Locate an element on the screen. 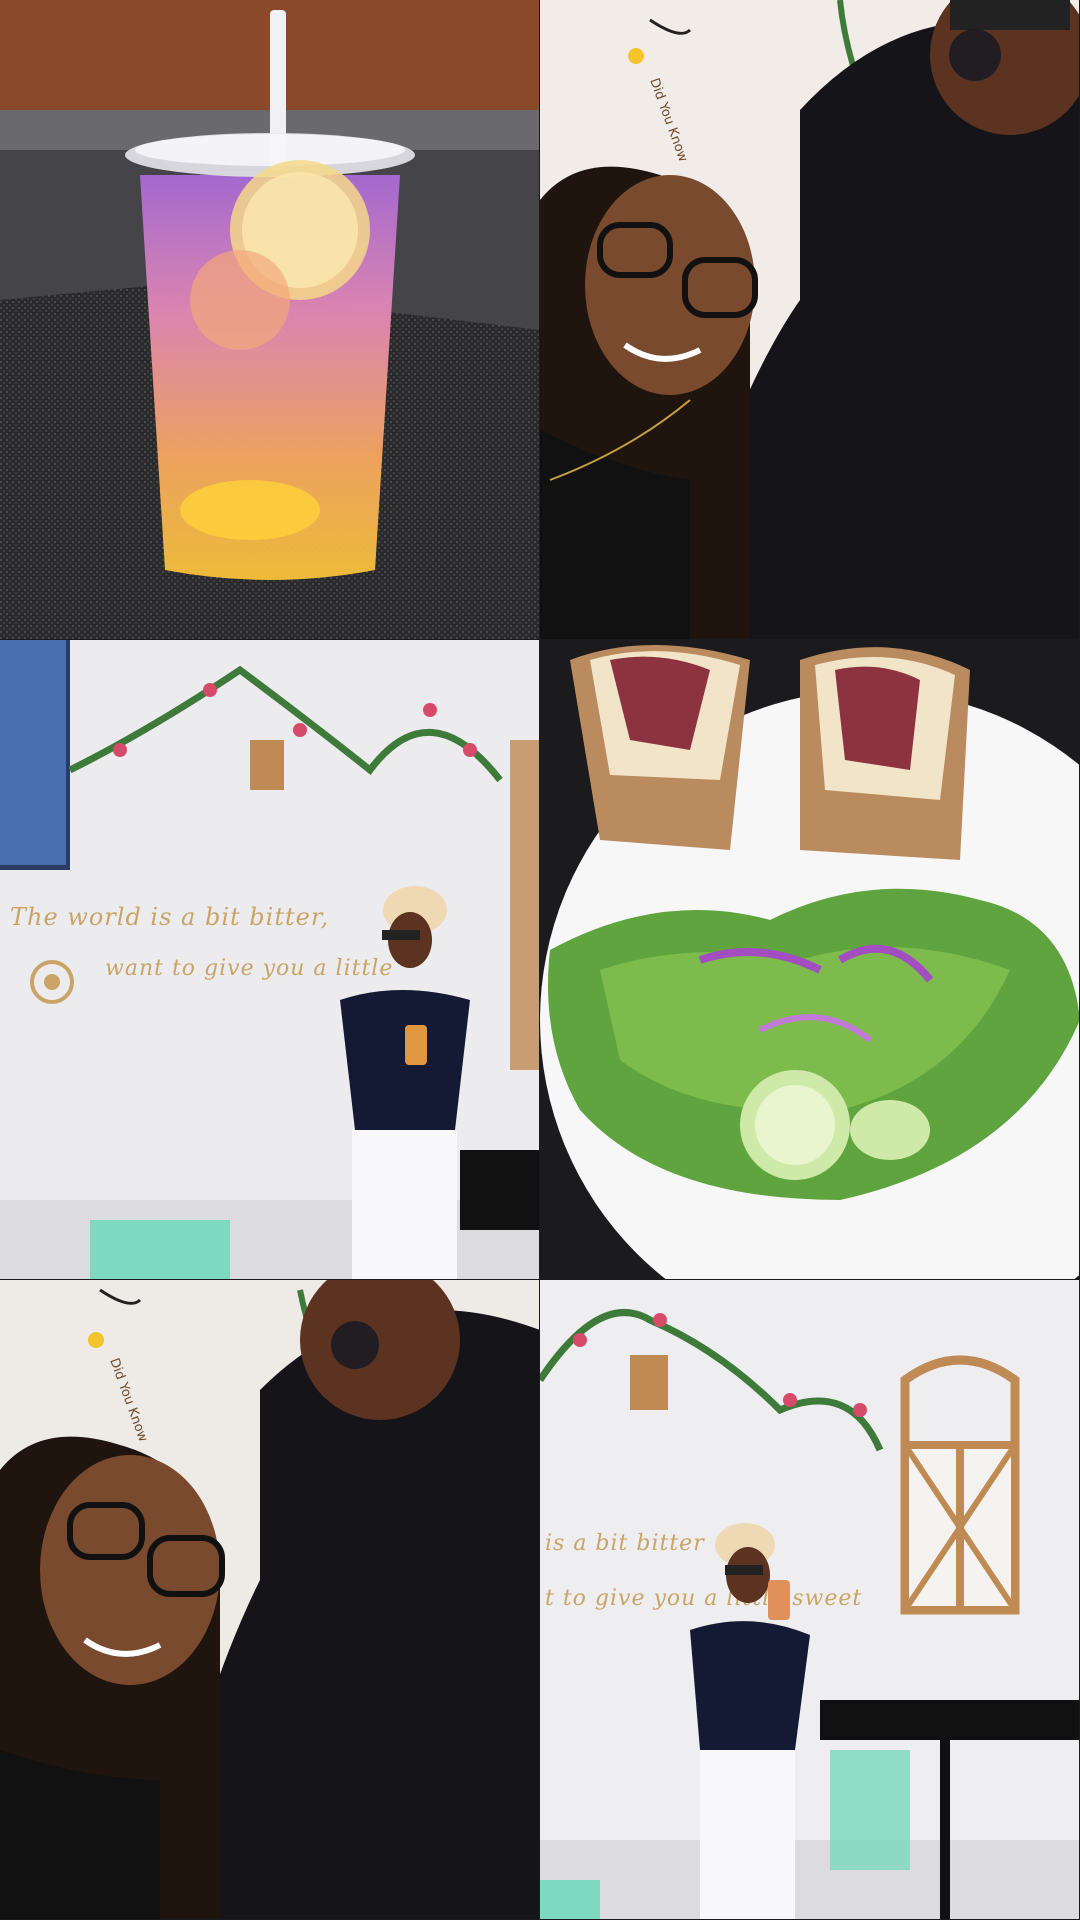  wall-sign-line-1: is a bit bitter is located at coordinates (625, 1543).